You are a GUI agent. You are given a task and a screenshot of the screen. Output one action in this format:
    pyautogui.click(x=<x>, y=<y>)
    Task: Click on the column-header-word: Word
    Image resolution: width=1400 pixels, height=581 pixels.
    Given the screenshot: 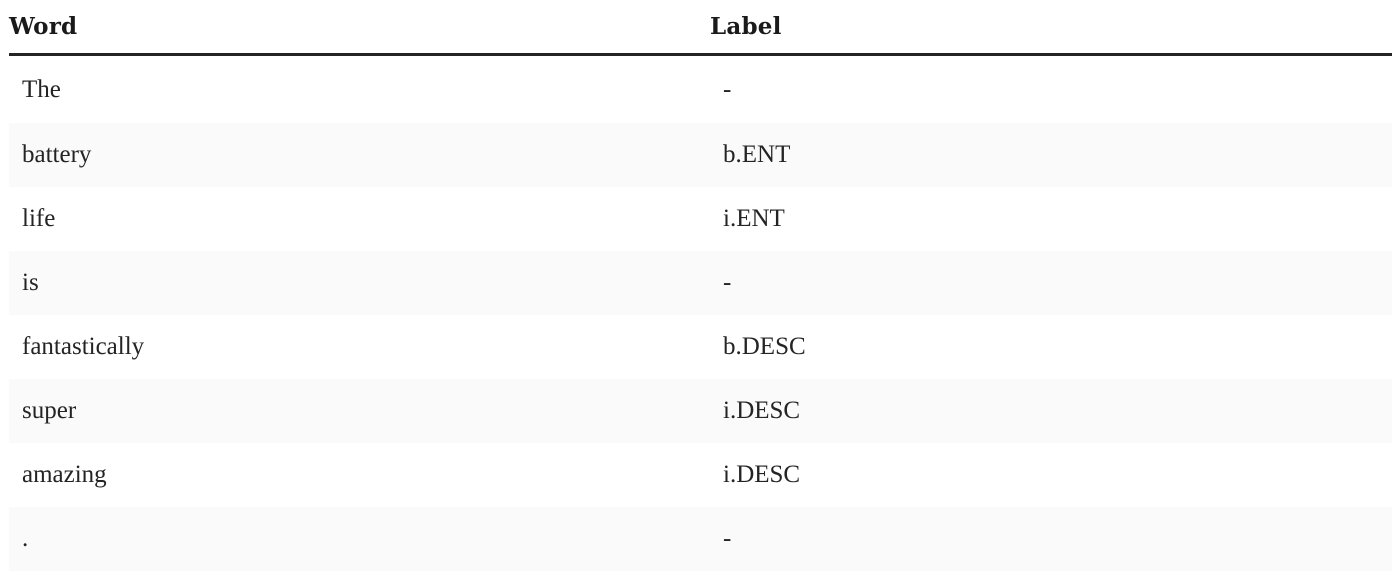 What is the action you would take?
    pyautogui.click(x=359, y=28)
    